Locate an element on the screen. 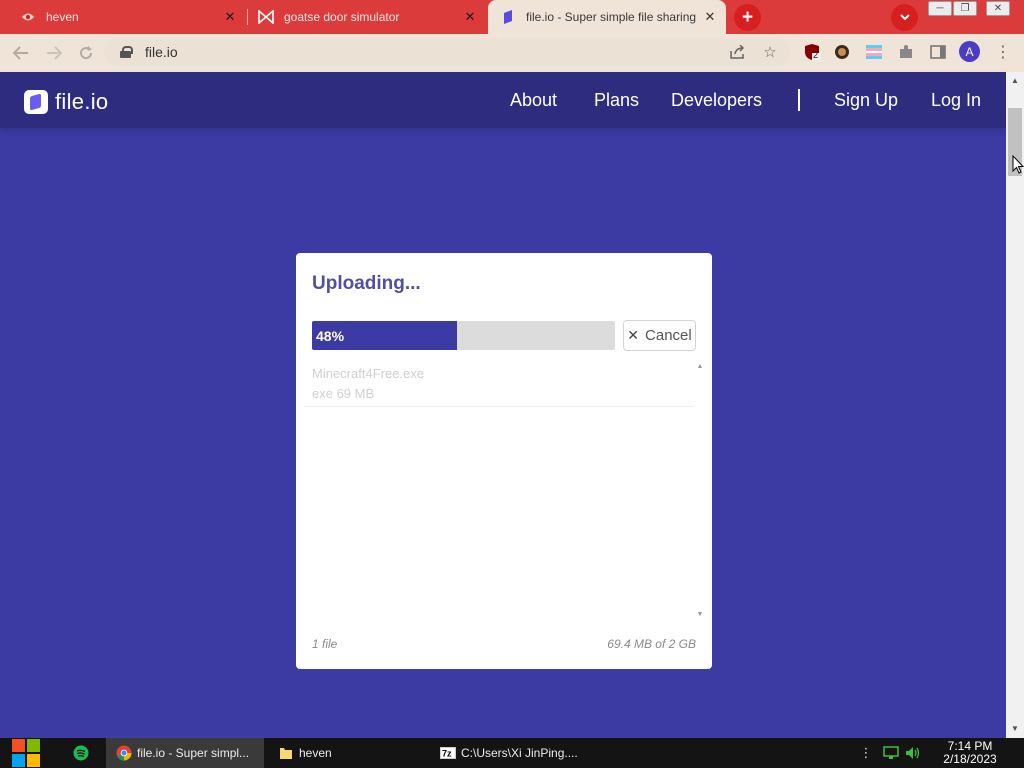 Image resolution: width=1024 pixels, height=768 pixels. kebab-menu-icon: ⋮ is located at coordinates (1003, 52).